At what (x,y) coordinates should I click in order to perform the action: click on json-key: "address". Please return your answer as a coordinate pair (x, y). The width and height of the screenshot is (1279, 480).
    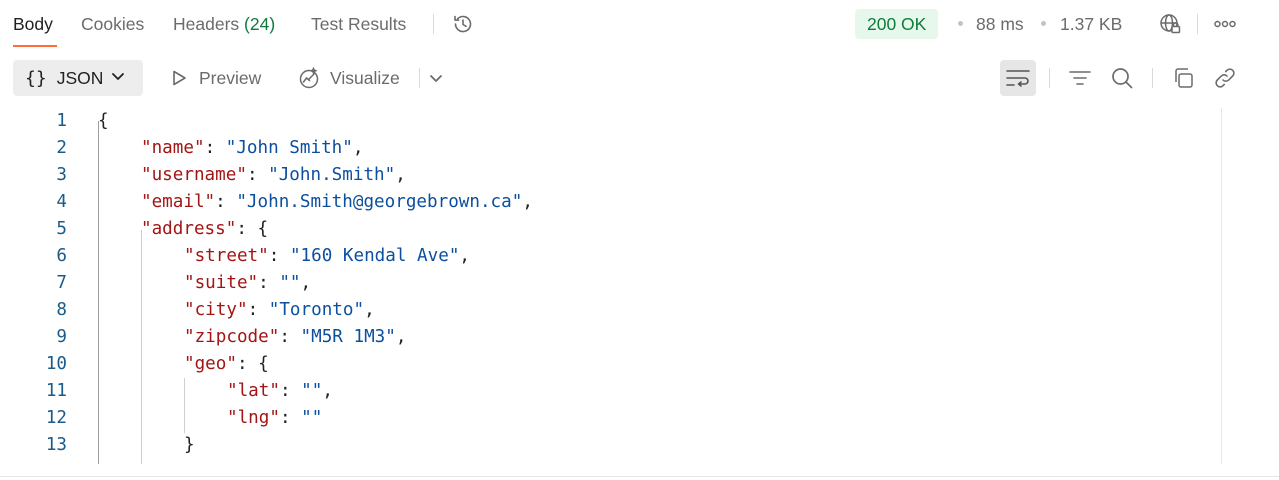
    Looking at the image, I should click on (189, 229).